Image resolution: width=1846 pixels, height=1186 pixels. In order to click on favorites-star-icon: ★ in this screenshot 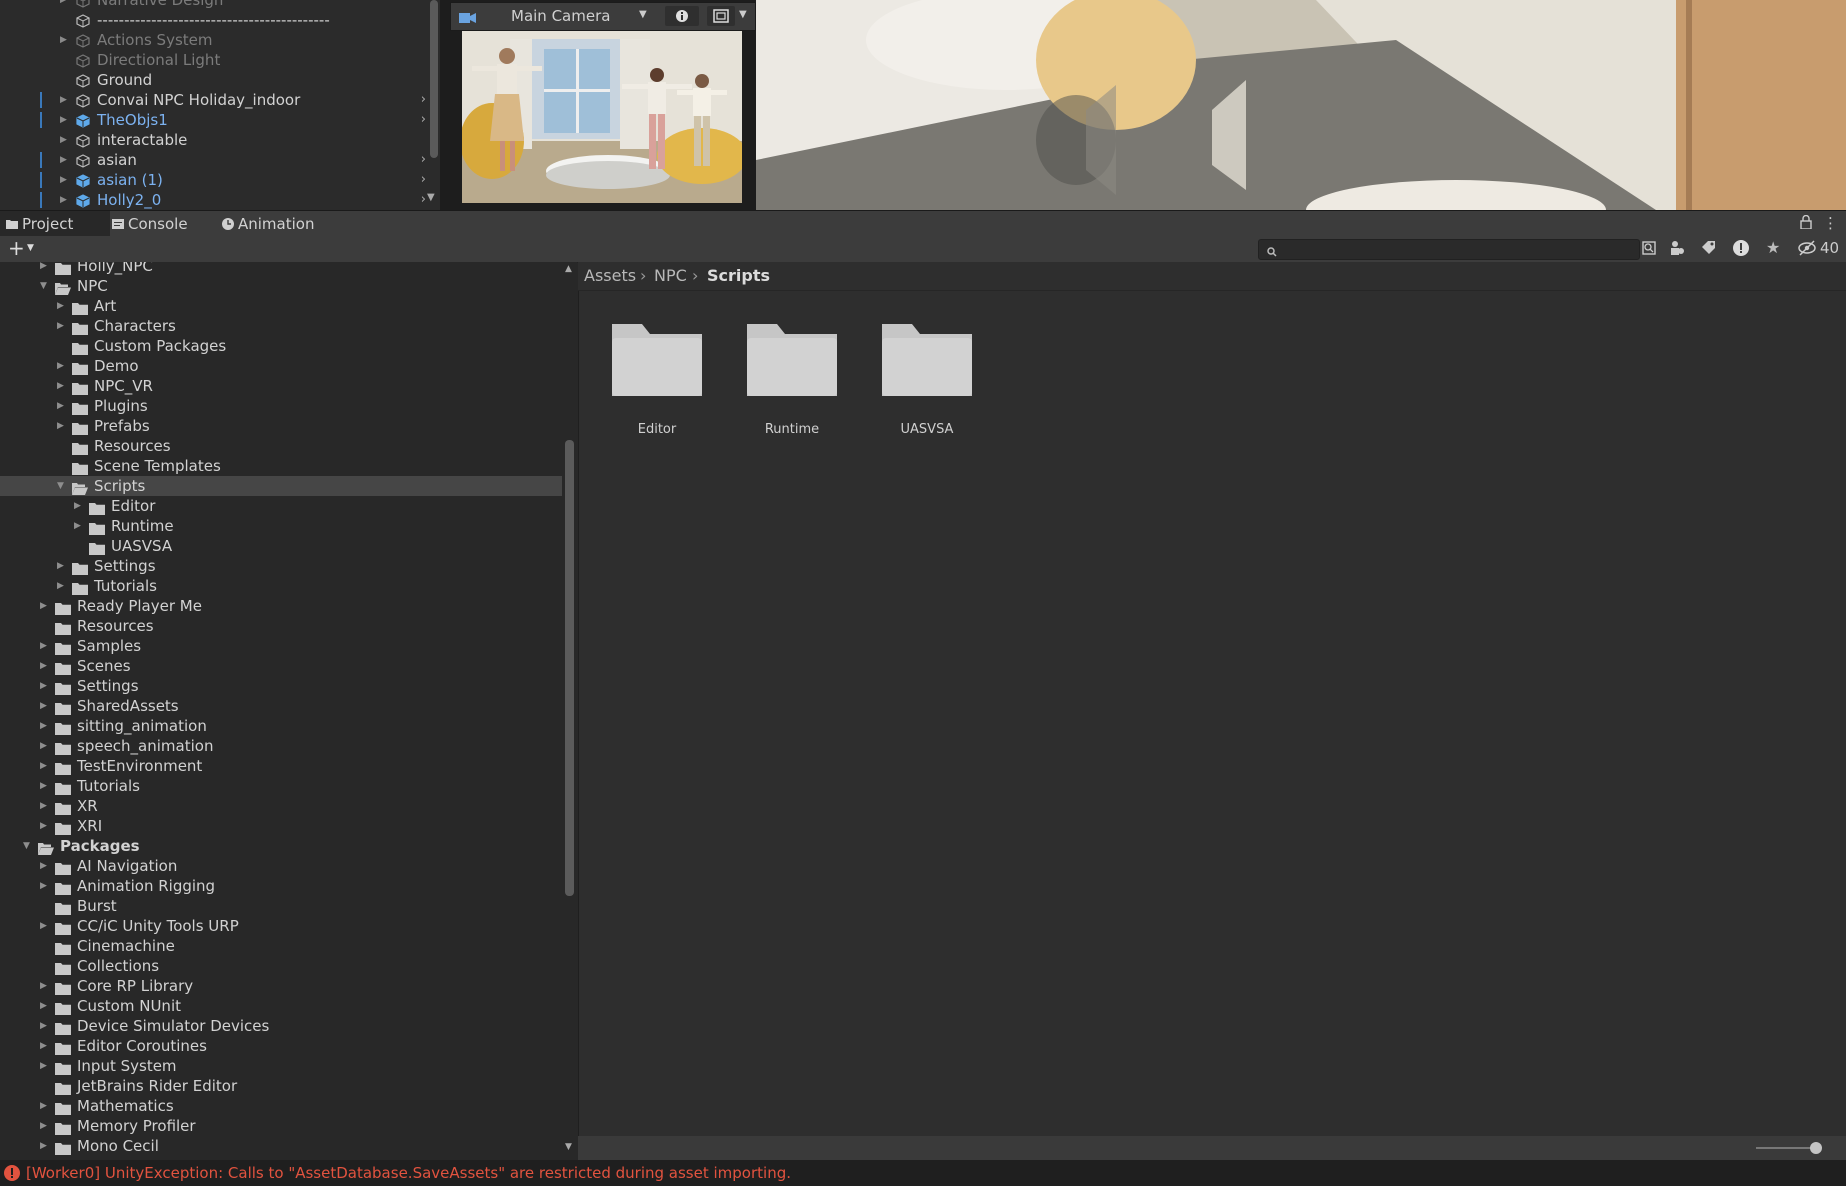, I will do `click(1773, 247)`.